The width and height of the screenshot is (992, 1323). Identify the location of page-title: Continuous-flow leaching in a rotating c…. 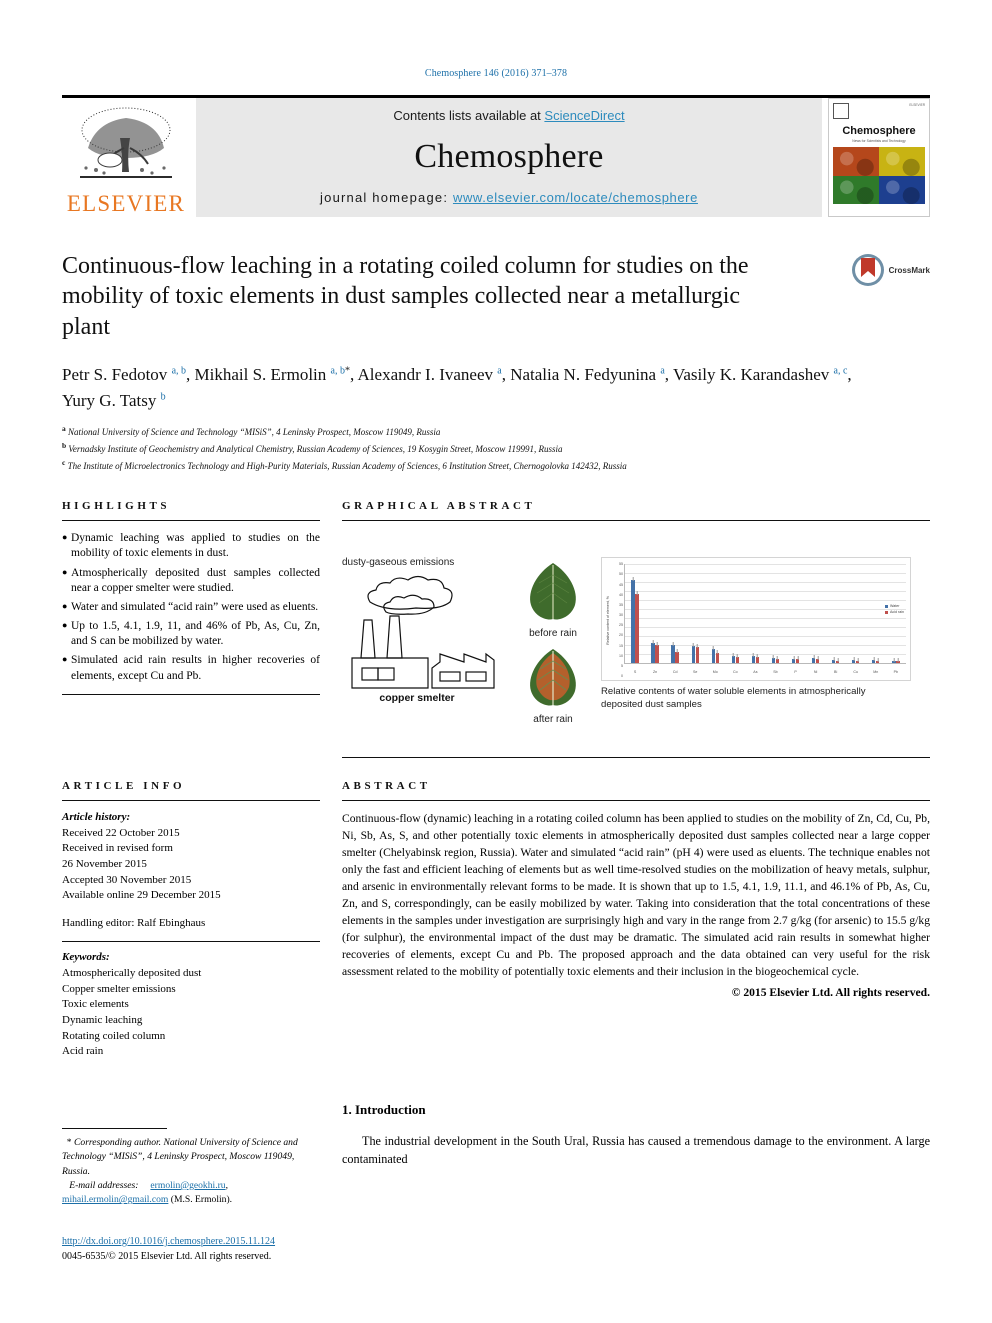
(405, 296).